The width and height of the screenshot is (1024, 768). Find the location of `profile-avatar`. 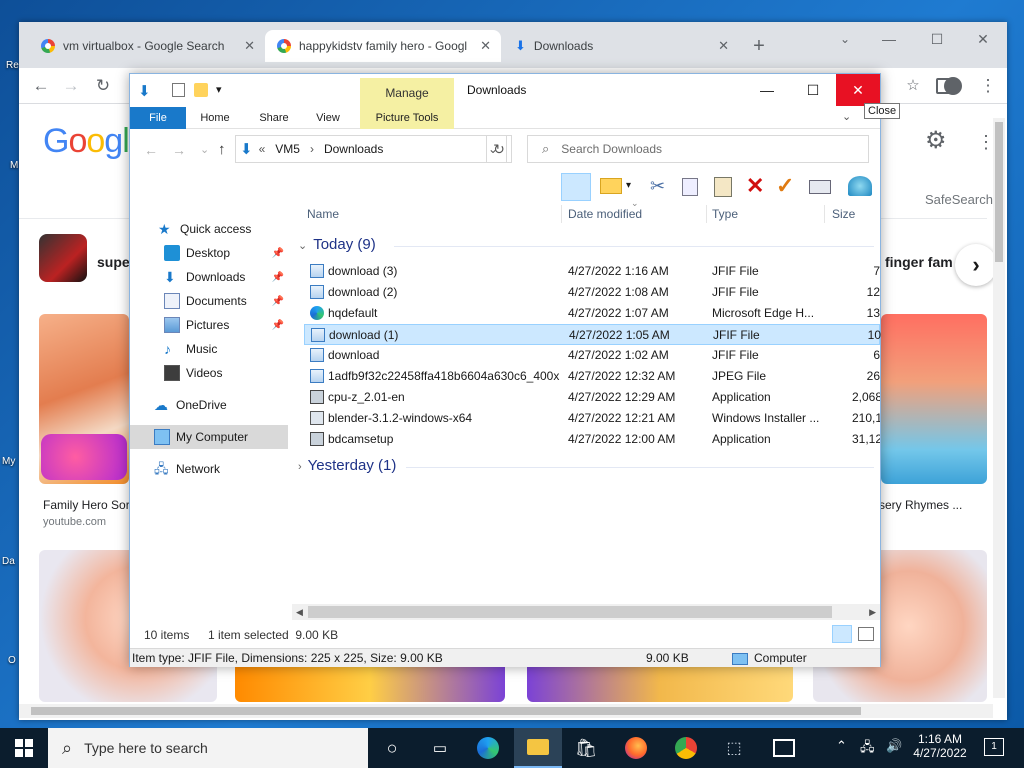

profile-avatar is located at coordinates (953, 86).